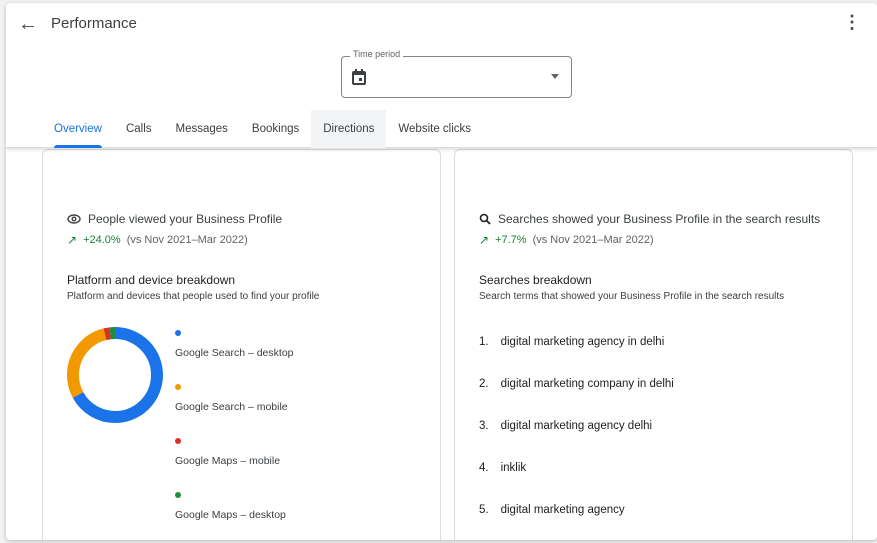 The image size is (877, 543). Describe the element at coordinates (275, 129) in the screenshot. I see `tab-bookings: Bookings` at that location.